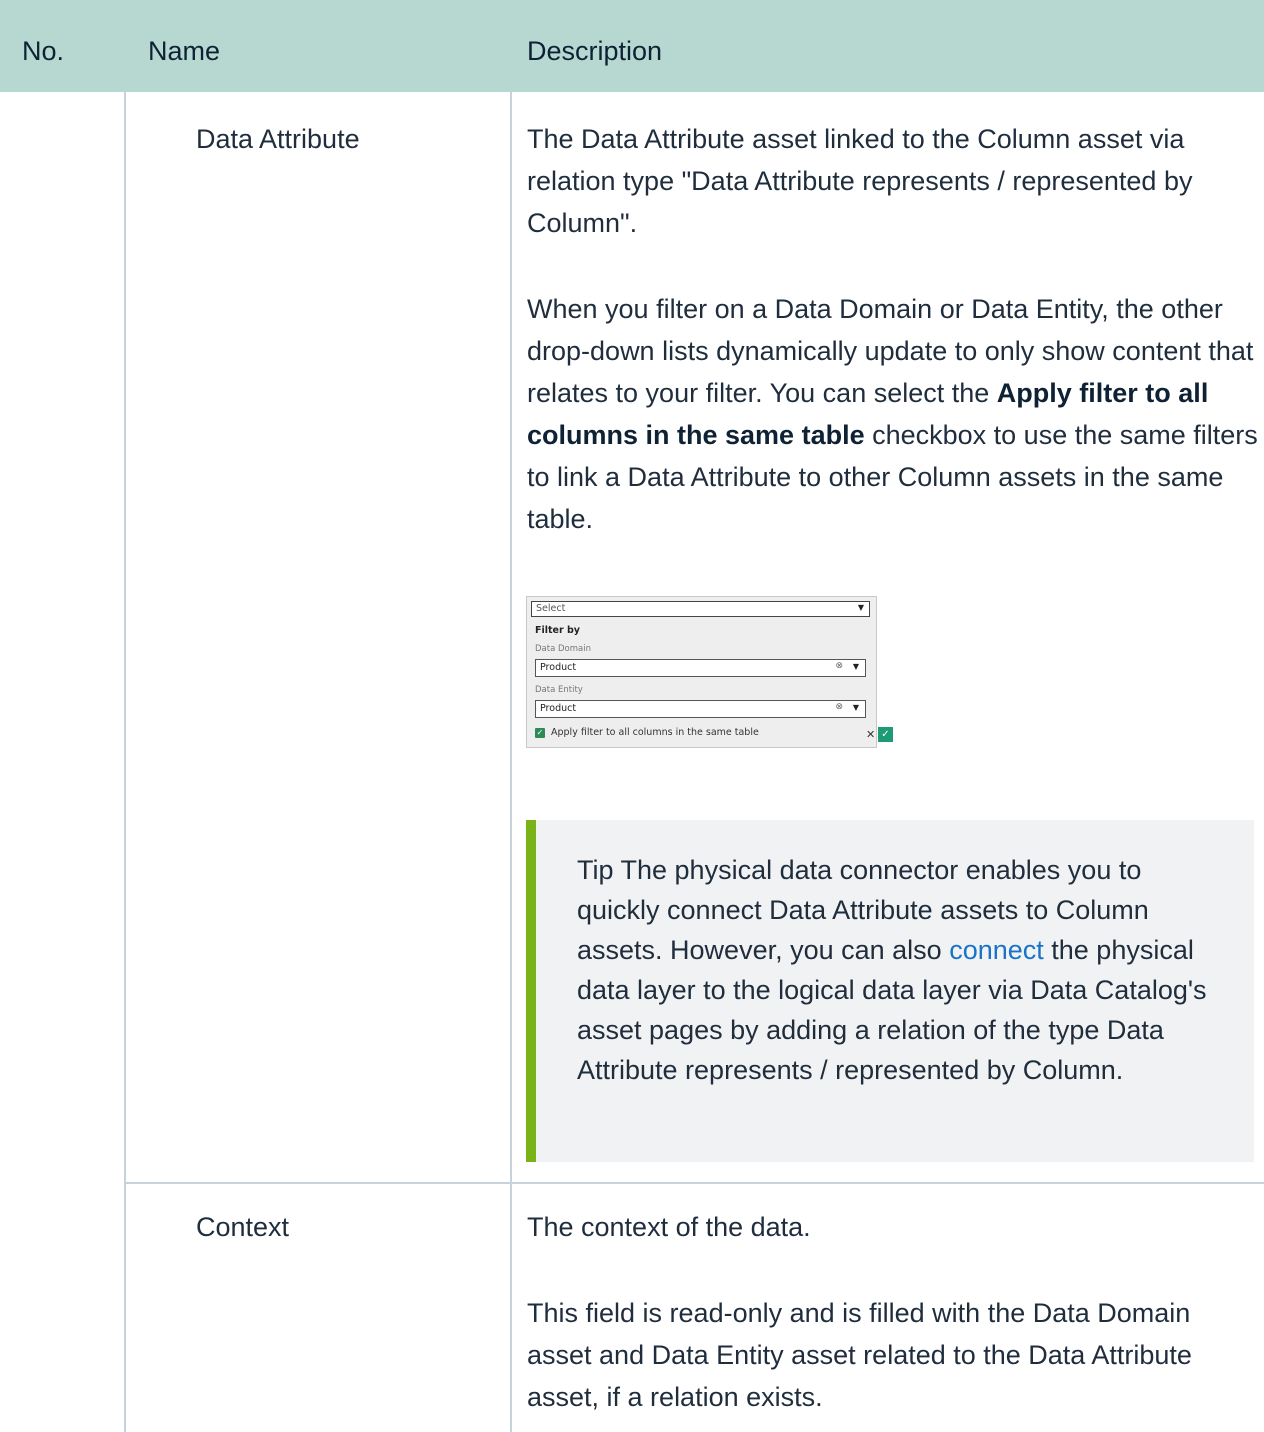  Describe the element at coordinates (700, 709) in the screenshot. I see `data-entity-field: Product ⊗ ▼` at that location.